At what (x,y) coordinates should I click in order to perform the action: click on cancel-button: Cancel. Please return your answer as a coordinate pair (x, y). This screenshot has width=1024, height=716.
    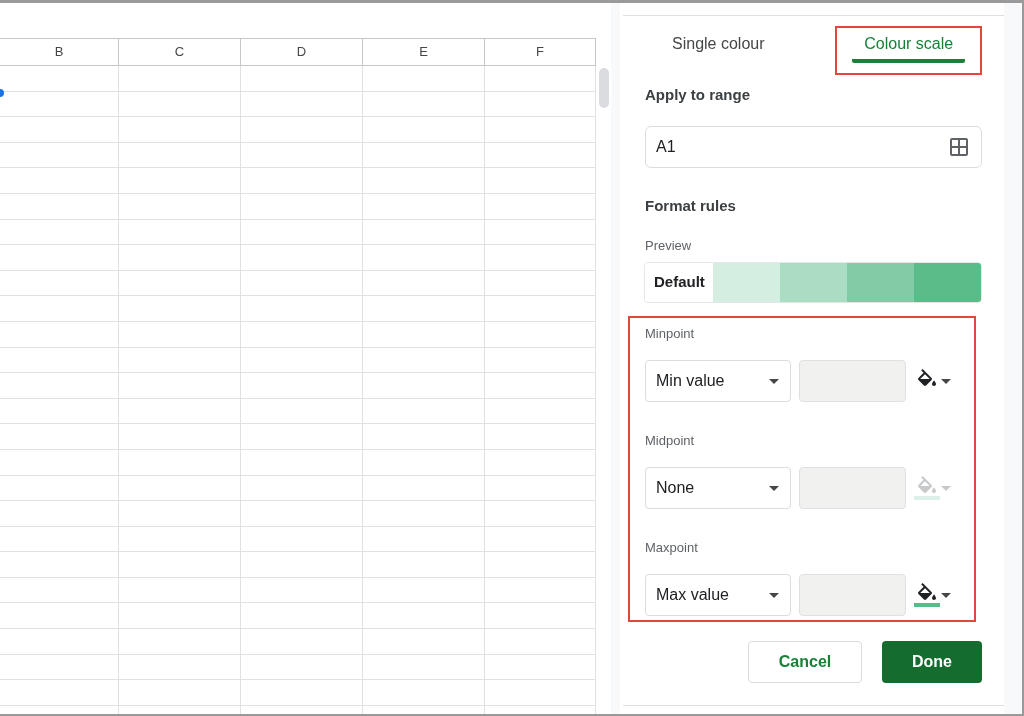
    Looking at the image, I should click on (805, 662).